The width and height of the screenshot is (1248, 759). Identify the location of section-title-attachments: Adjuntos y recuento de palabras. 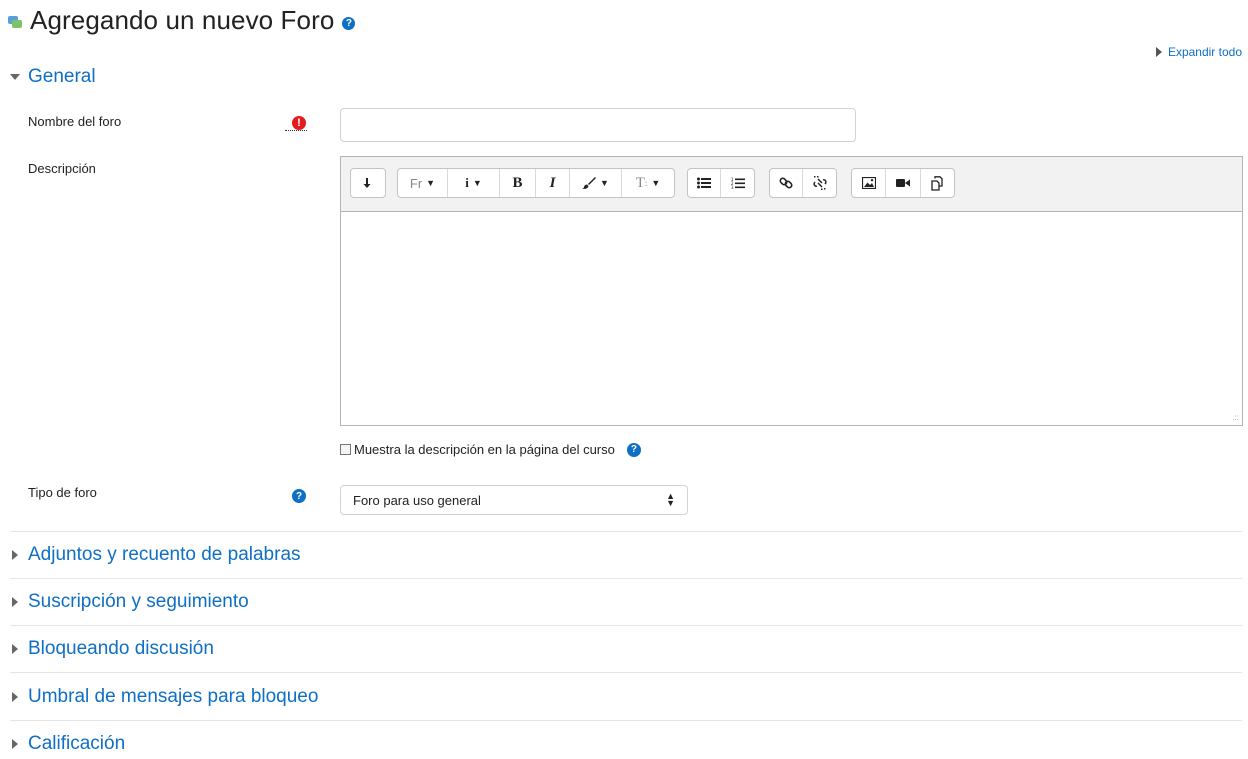
(164, 554).